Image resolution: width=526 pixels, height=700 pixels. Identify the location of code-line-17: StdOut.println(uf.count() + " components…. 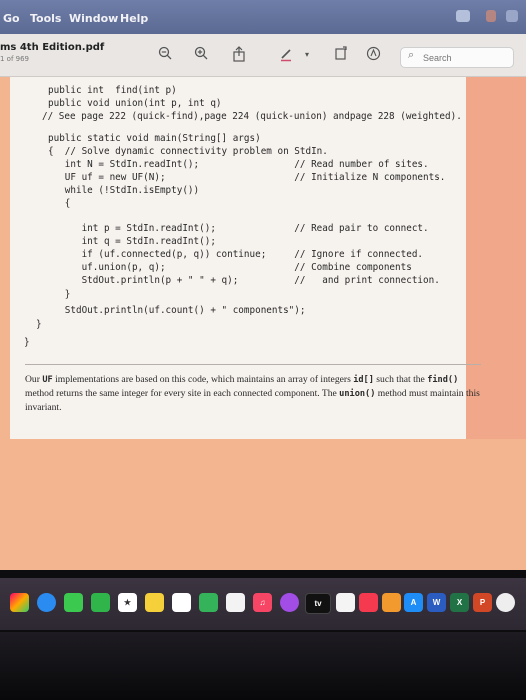
(177, 310).